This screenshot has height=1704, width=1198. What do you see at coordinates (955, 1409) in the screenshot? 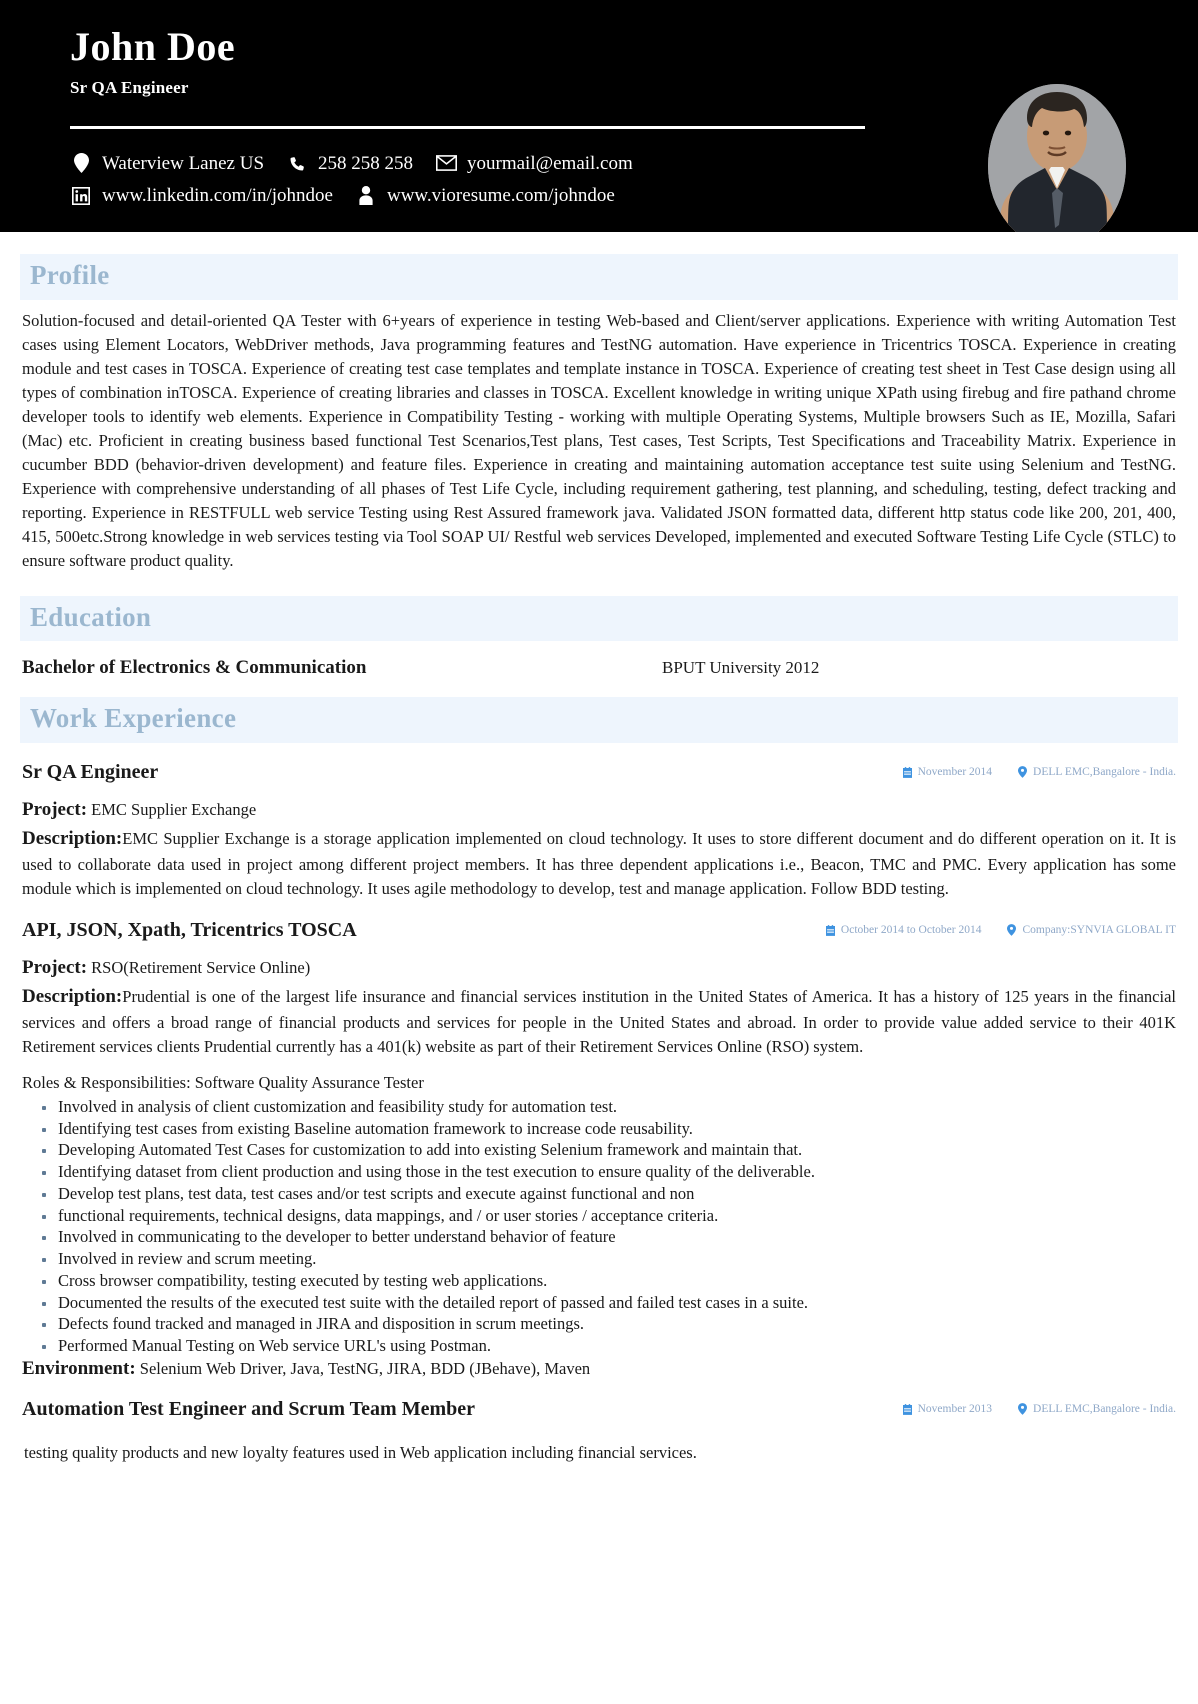
I see `job-date-text: November 2013` at bounding box center [955, 1409].